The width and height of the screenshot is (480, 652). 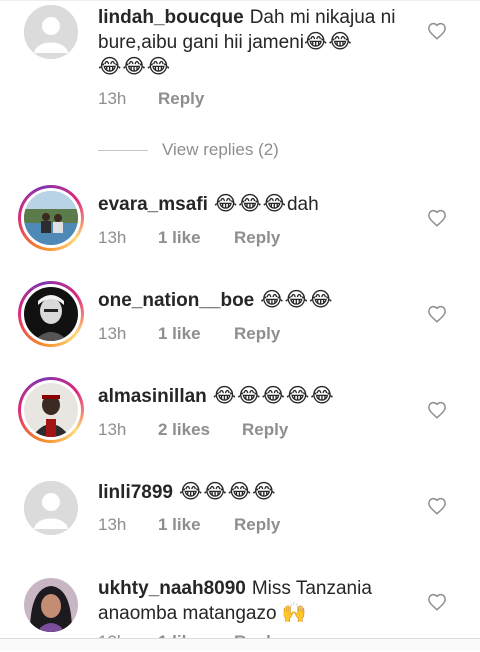 I want to click on comment-text: evara_msafi 😂😂😂dah, so click(x=253, y=204).